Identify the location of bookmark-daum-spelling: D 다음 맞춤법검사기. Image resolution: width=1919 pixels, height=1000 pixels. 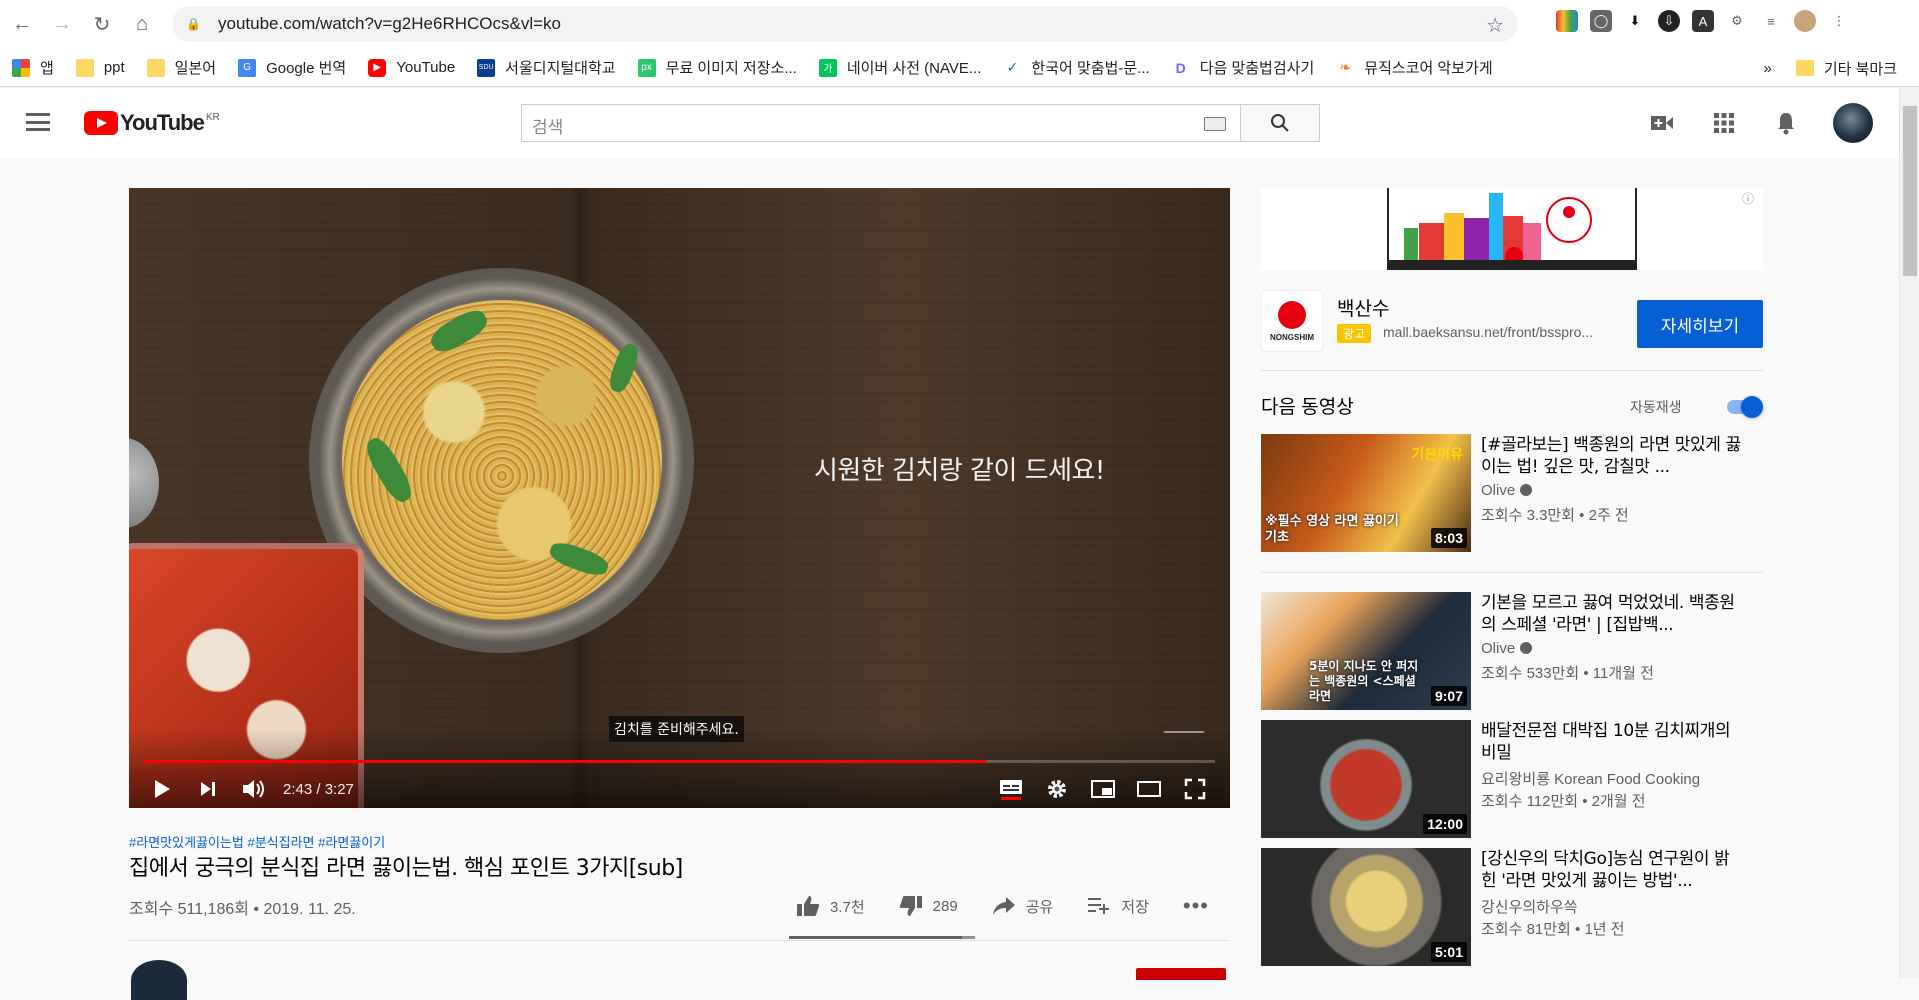
(1242, 67).